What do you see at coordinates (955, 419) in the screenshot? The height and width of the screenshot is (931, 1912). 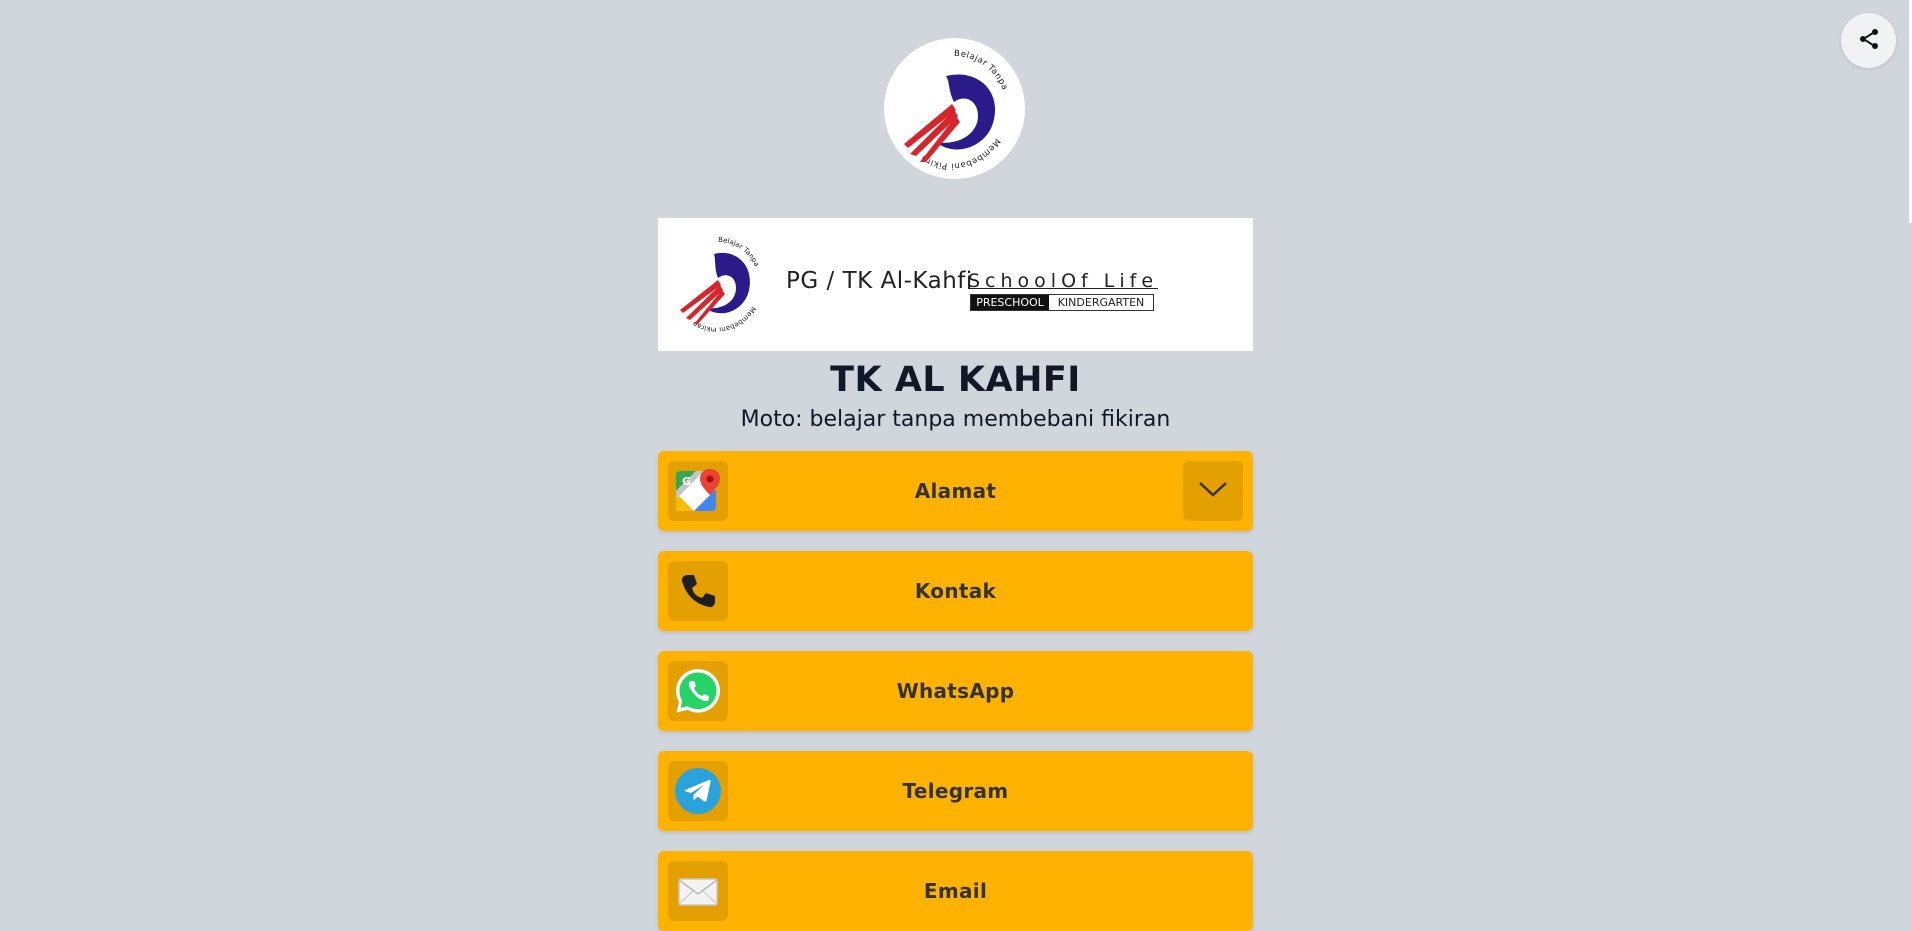 I see `page-subtitle: Moto: belajar tanpa membebani fikiran` at bounding box center [955, 419].